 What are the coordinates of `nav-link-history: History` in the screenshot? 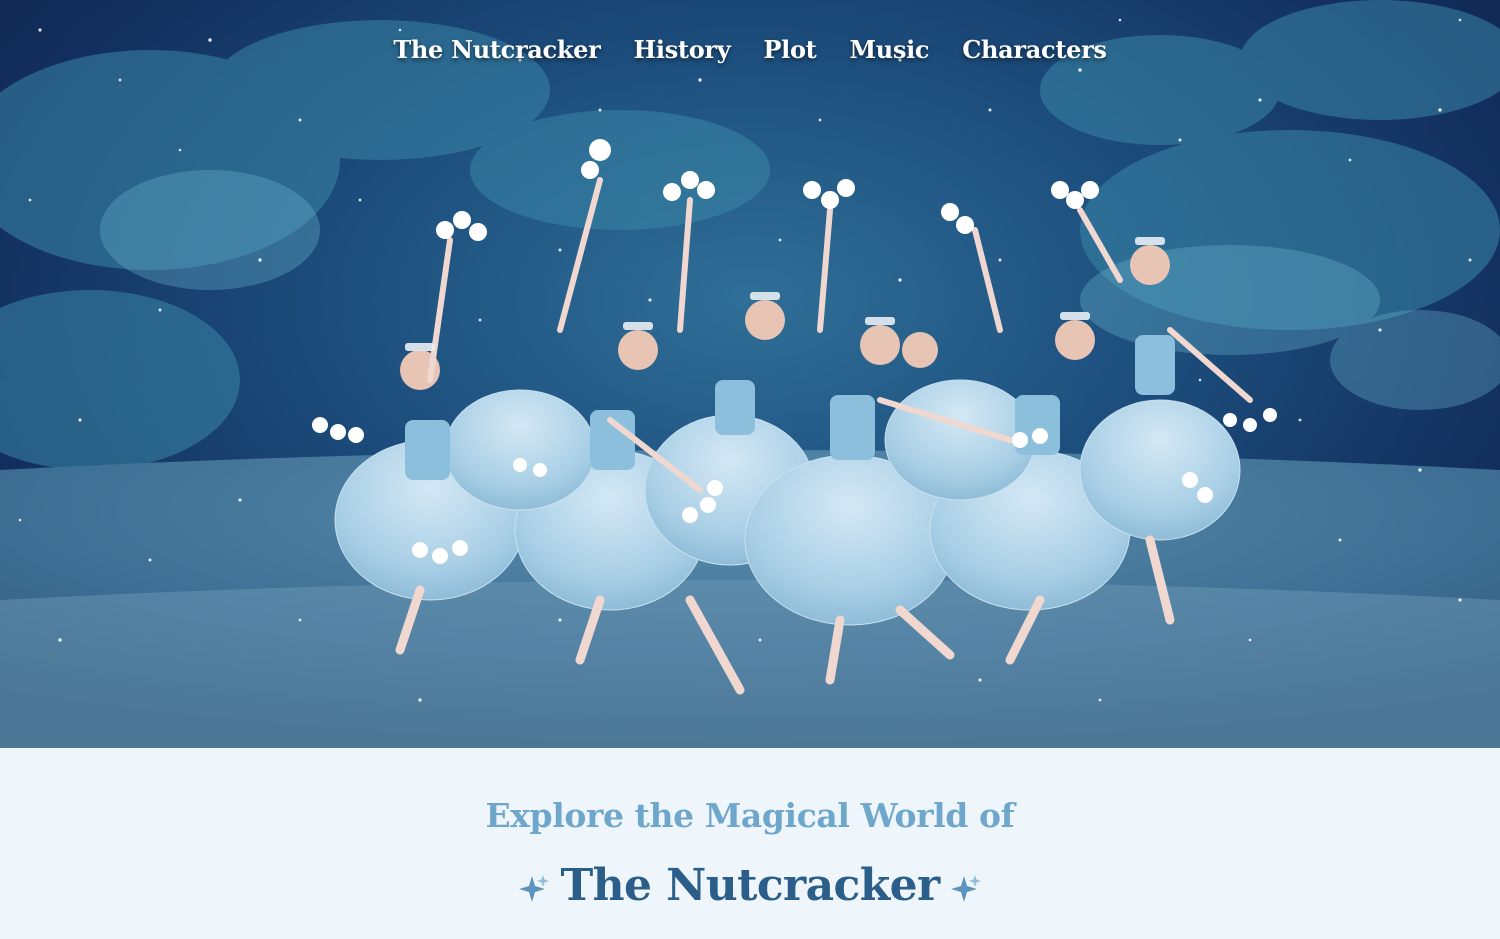 It's located at (682, 51).